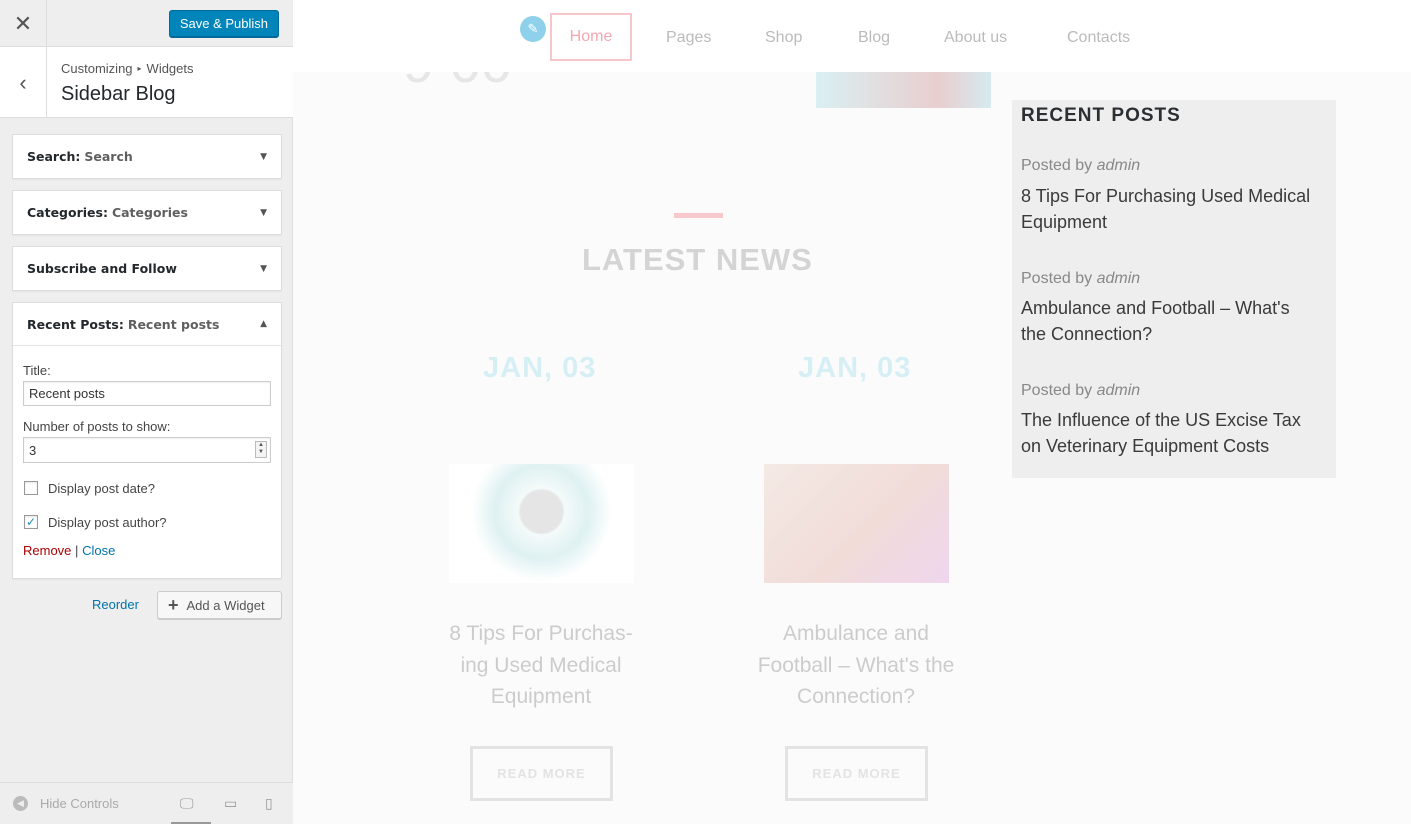 This screenshot has width=1411, height=824. What do you see at coordinates (591, 37) in the screenshot?
I see `nav-item-home: Home` at bounding box center [591, 37].